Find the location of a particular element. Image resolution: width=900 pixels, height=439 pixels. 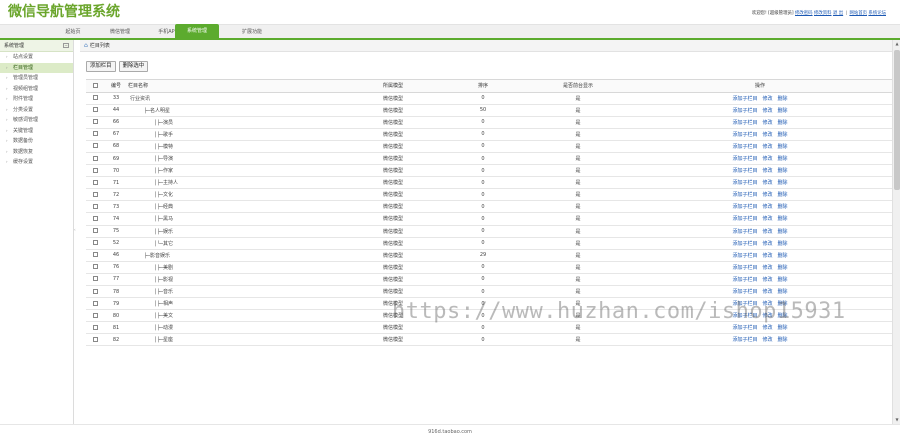

sidebar-item: › 附件管理 is located at coordinates (36, 99).